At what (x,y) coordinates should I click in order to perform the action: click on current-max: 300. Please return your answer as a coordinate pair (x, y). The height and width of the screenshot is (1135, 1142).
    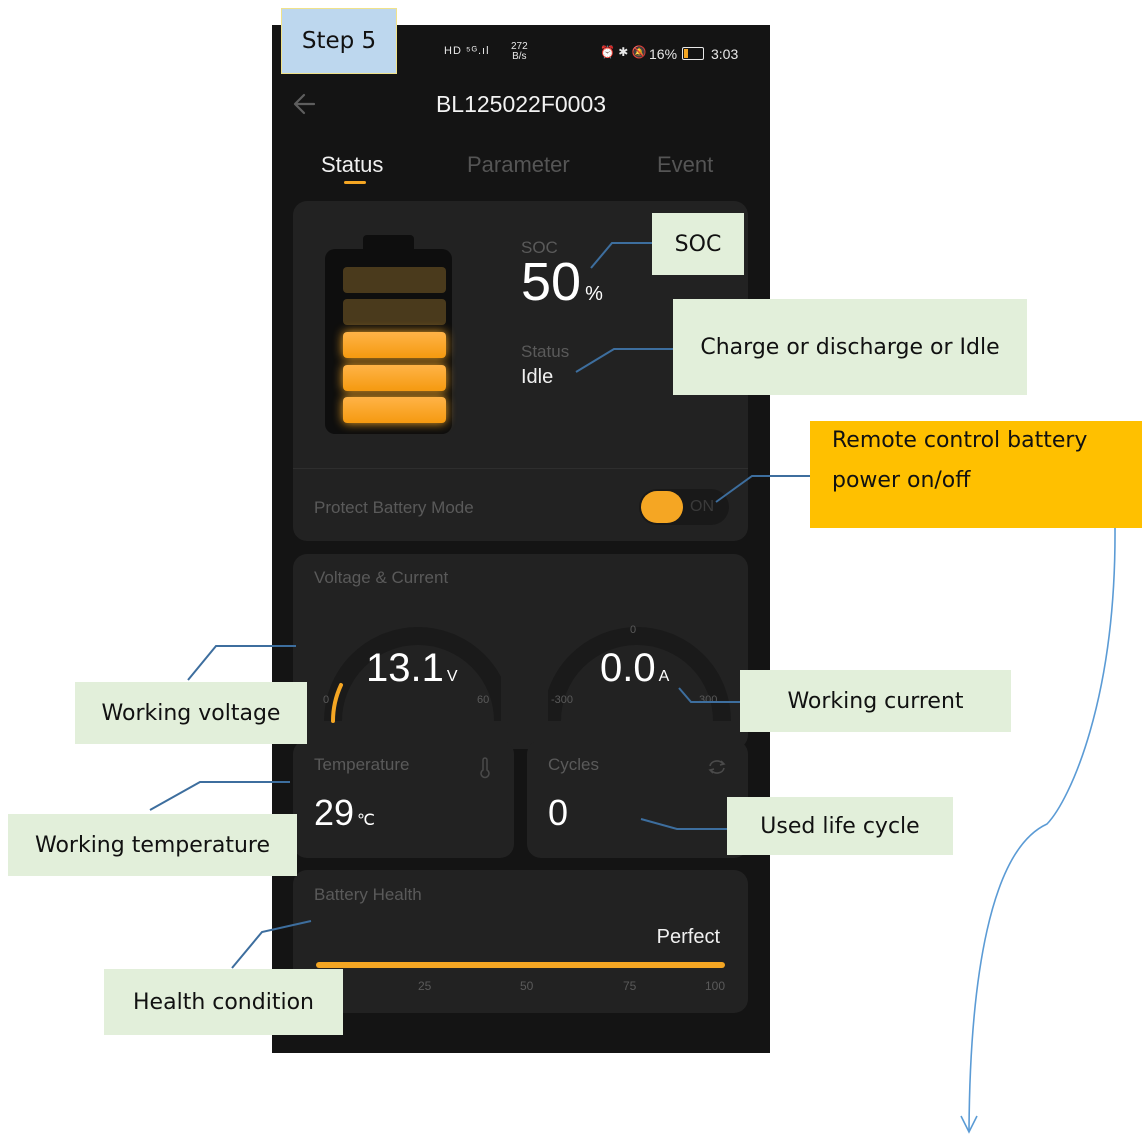
    Looking at the image, I should click on (708, 700).